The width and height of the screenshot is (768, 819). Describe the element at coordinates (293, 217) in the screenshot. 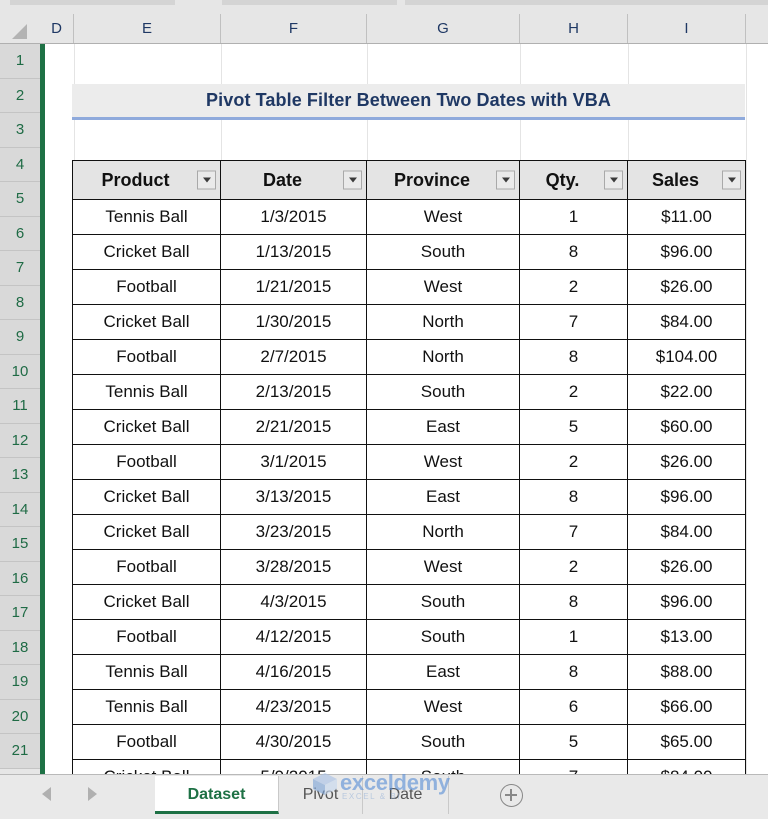

I see `cell-date: 1/3/2015` at that location.